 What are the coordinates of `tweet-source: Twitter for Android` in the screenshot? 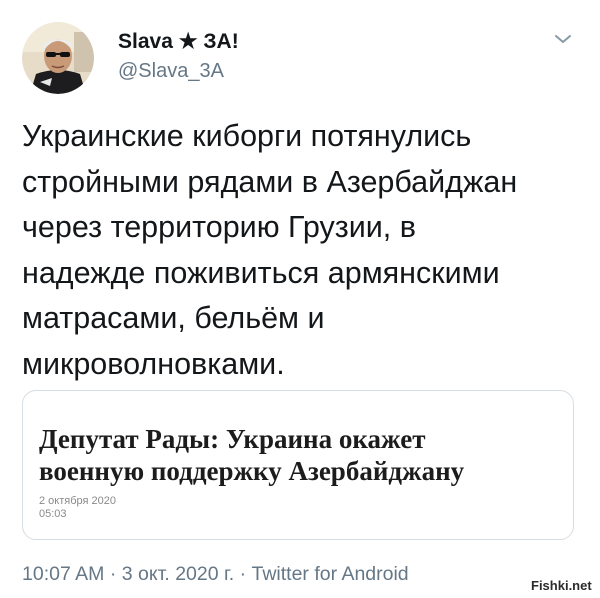 It's located at (330, 574).